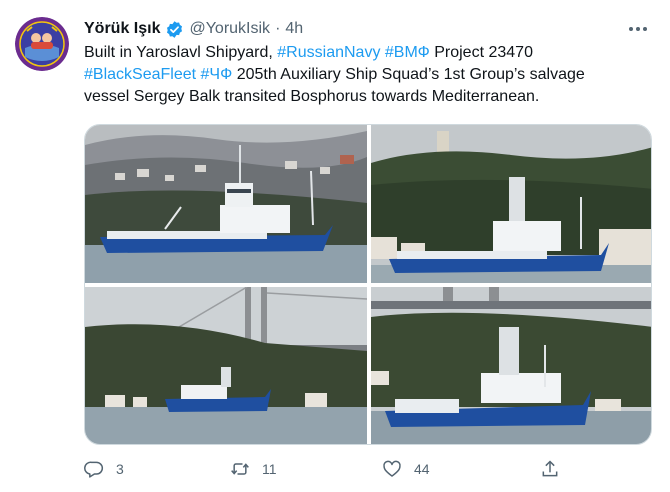 This screenshot has height=492, width=670. Describe the element at coordinates (328, 52) in the screenshot. I see `hashtag-russiannavy: #RussianNavy` at that location.